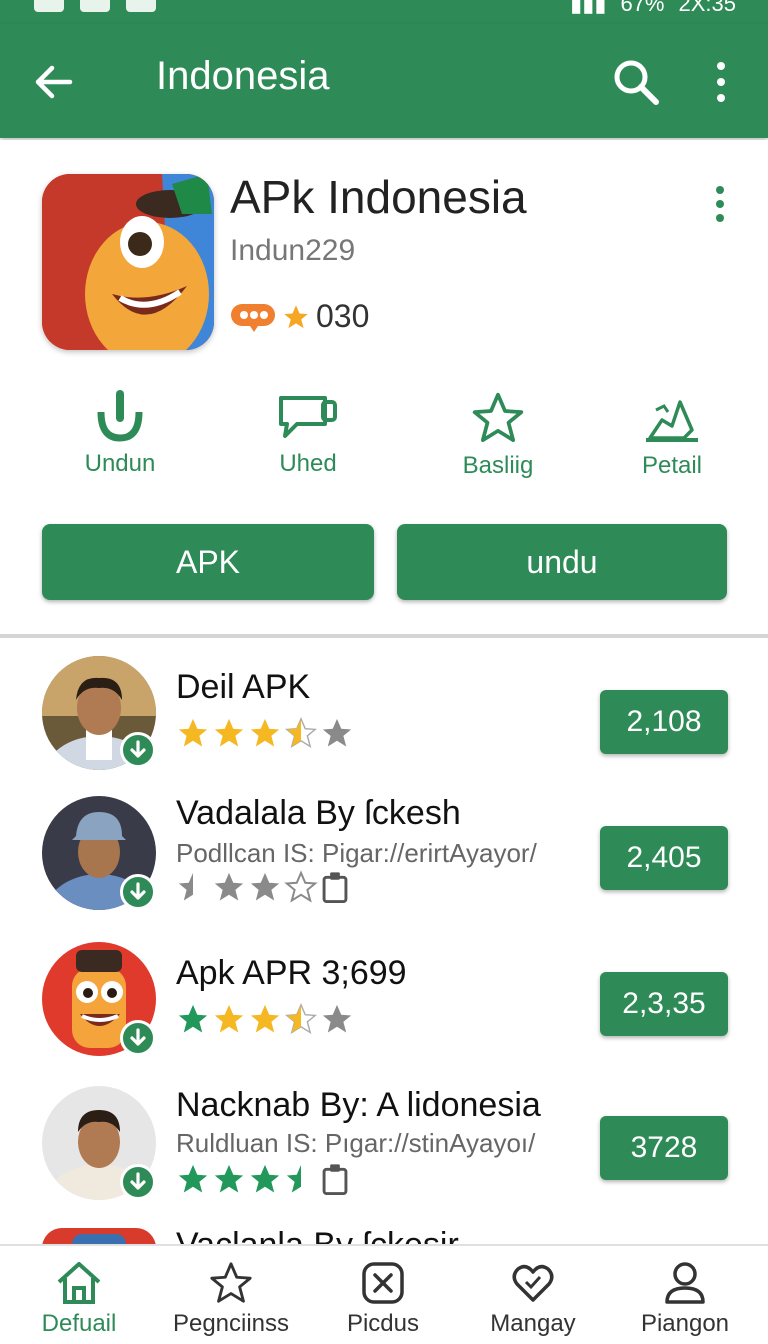 The width and height of the screenshot is (768, 1344). Describe the element at coordinates (378, 197) in the screenshot. I see `app-name: APk Indonesia` at that location.